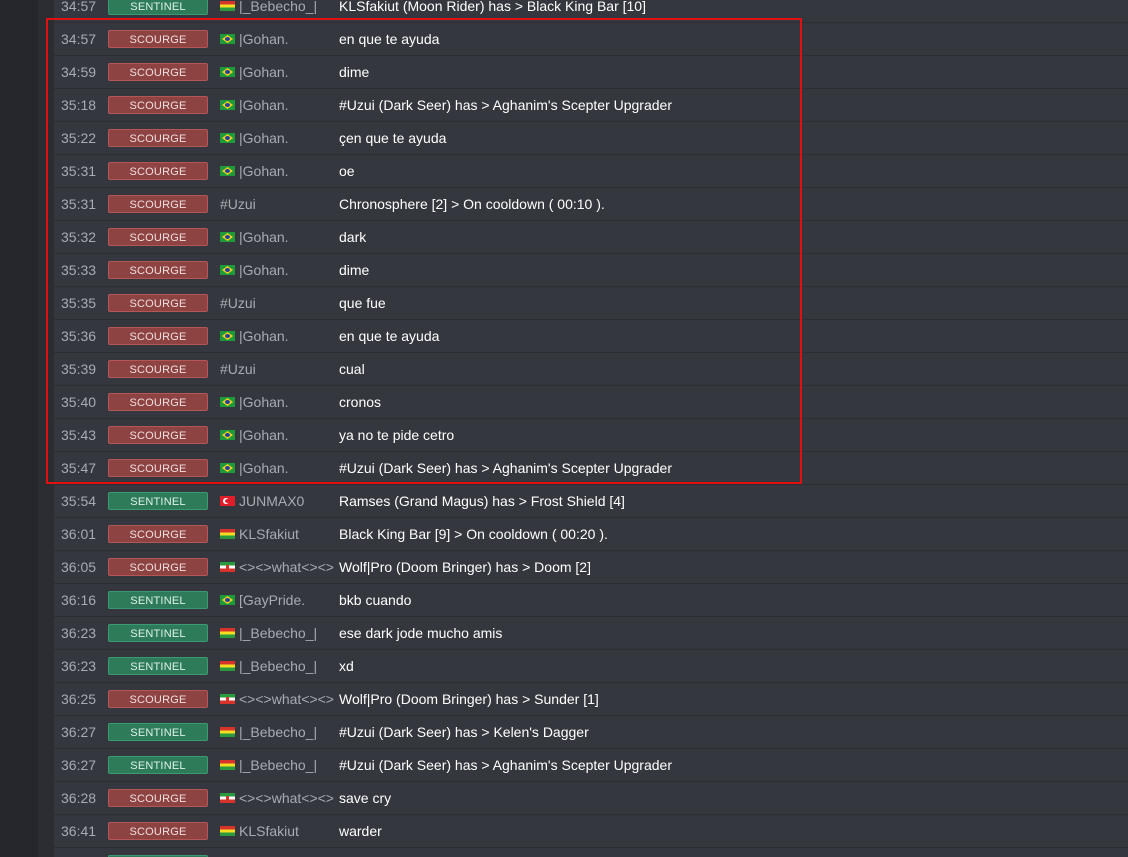 This screenshot has height=857, width=1128. What do you see at coordinates (79, 72) in the screenshot?
I see `timestamp: 34:59` at bounding box center [79, 72].